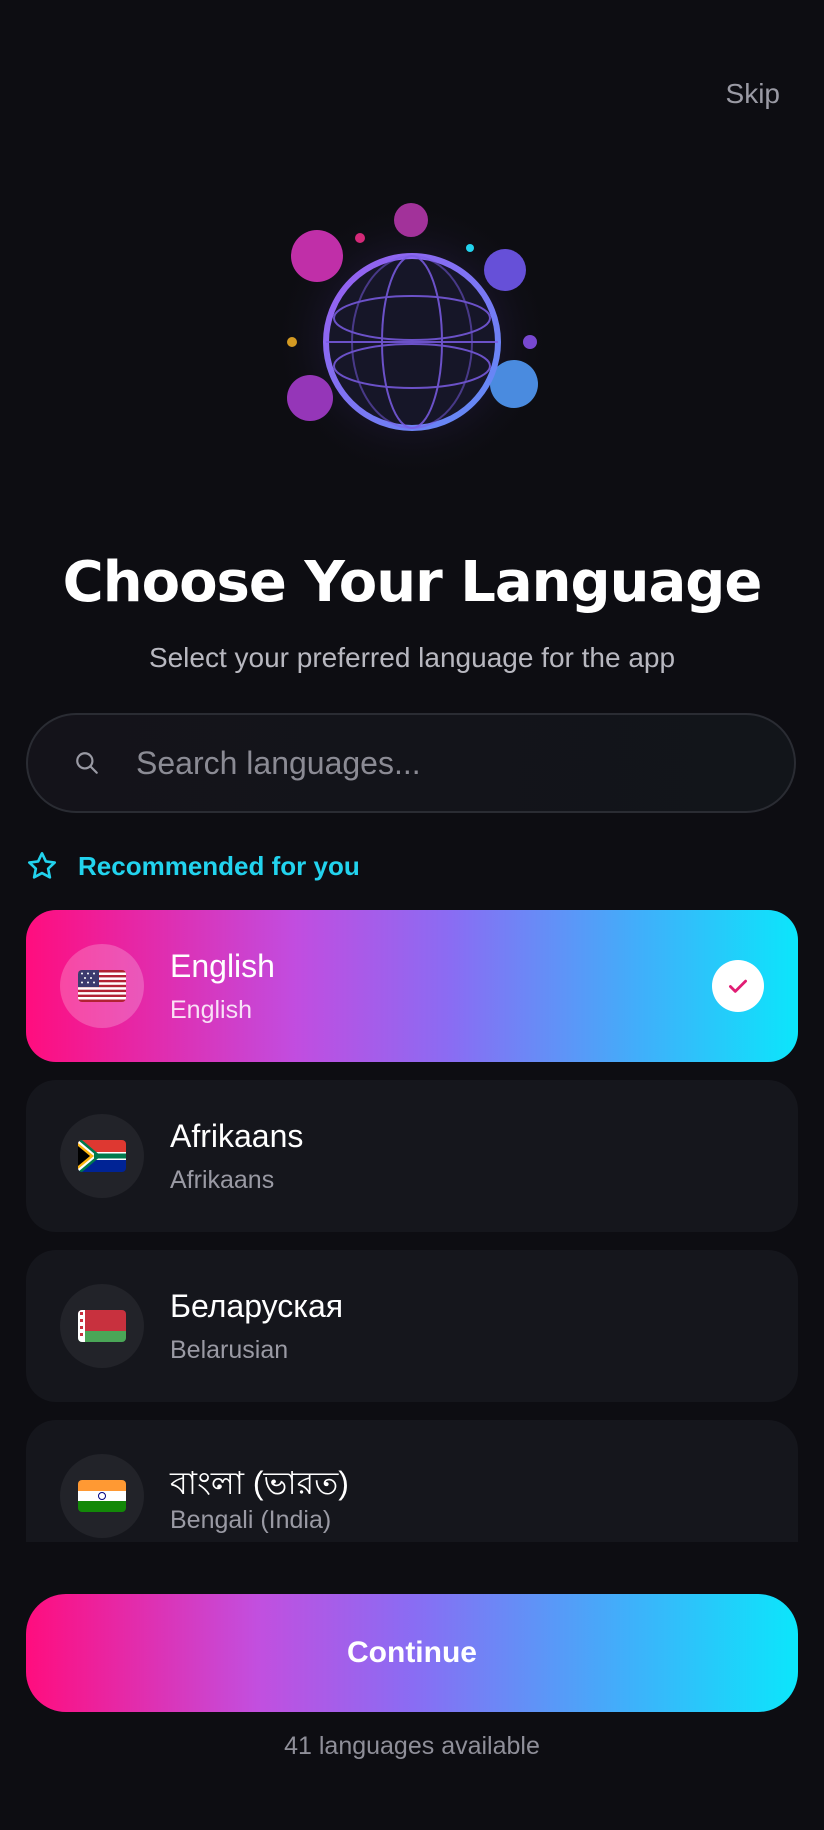 This screenshot has width=824, height=1830. Describe the element at coordinates (412, 1481) in the screenshot. I see `language-item-bengali-india: বাংলা (ভারত) Bengali (India)` at that location.